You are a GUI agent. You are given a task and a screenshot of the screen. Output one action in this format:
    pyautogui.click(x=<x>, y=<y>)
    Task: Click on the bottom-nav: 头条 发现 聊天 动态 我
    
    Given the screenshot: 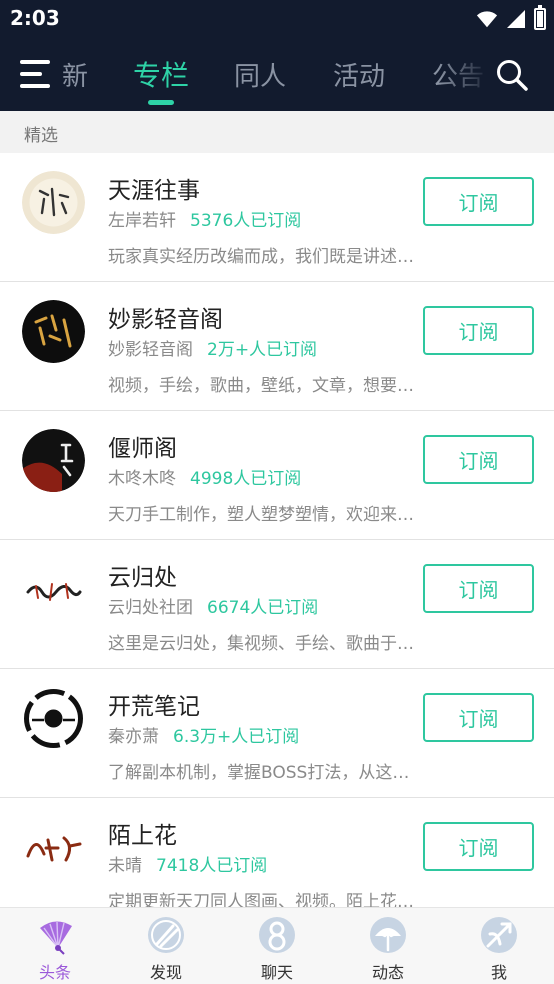 What is the action you would take?
    pyautogui.click(x=277, y=945)
    